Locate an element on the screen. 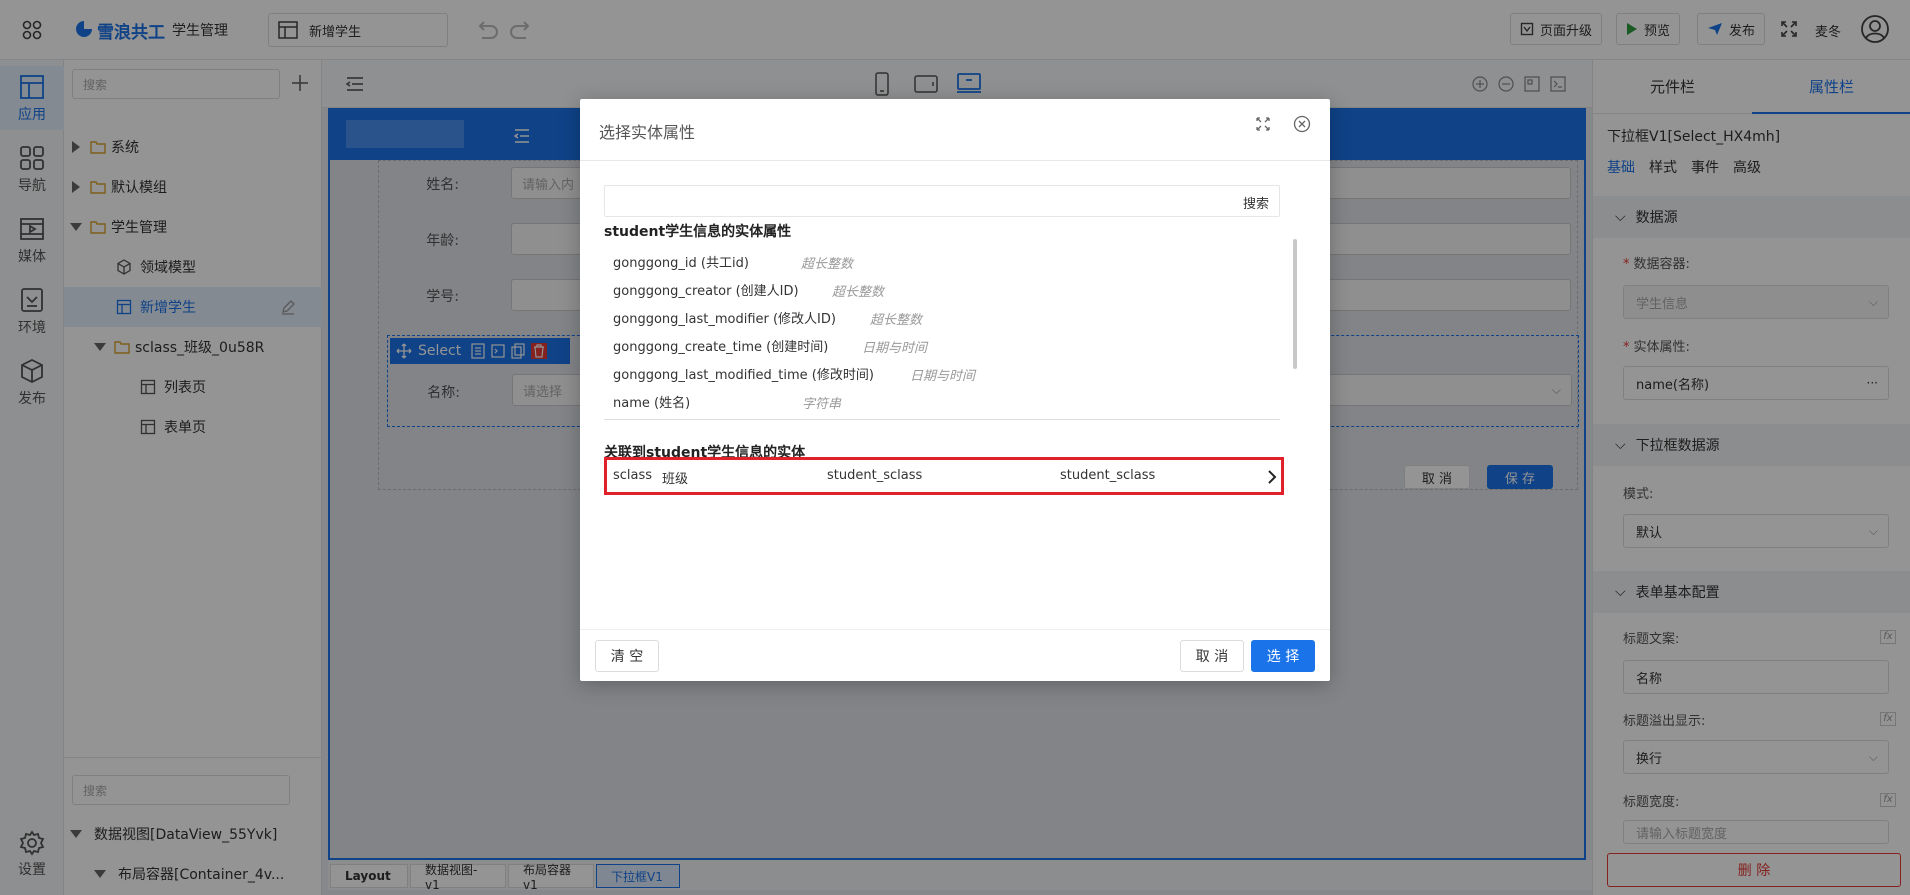  attribute-name: gonggong_last_modified_time (修改时间) is located at coordinates (743, 375).